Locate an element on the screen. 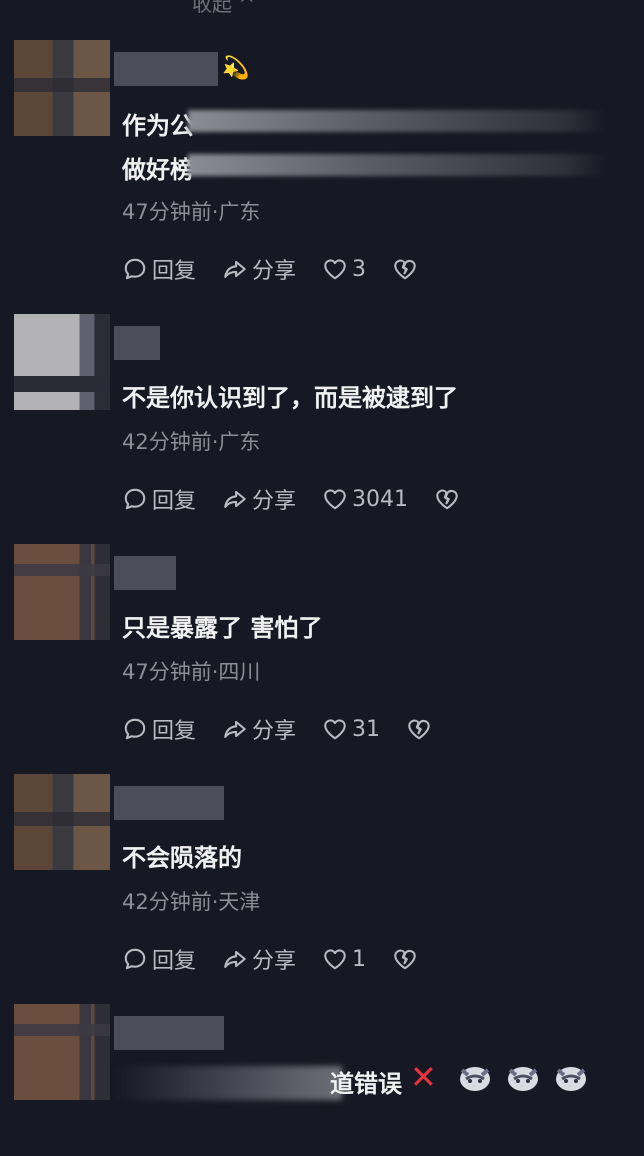 The width and height of the screenshot is (644, 1156). comment-actions: 回复 分享 31 is located at coordinates (277, 729).